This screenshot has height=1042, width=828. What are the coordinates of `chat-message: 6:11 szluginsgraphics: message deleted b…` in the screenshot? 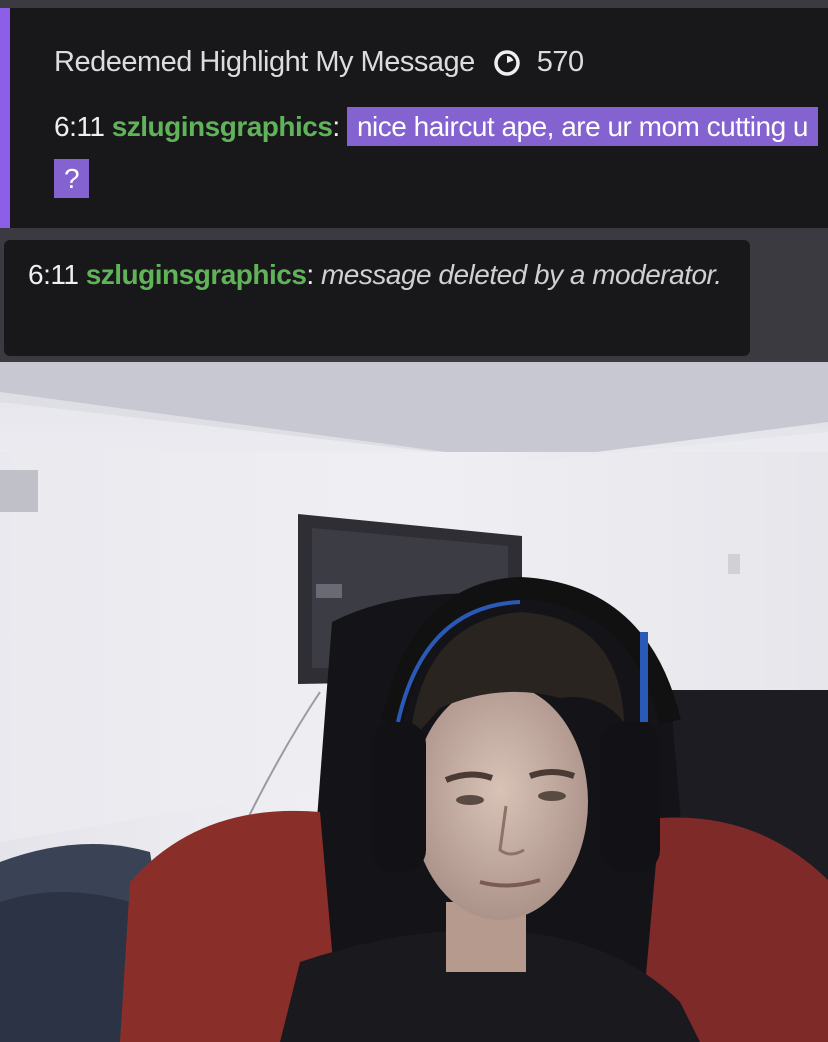 It's located at (378, 275).